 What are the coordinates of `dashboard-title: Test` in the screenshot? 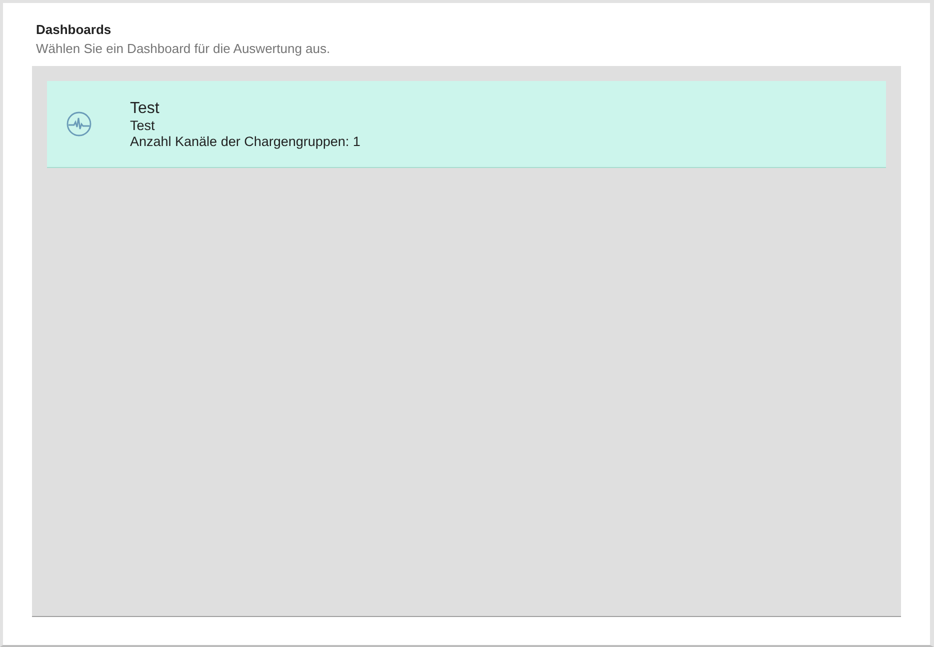 It's located at (145, 108).